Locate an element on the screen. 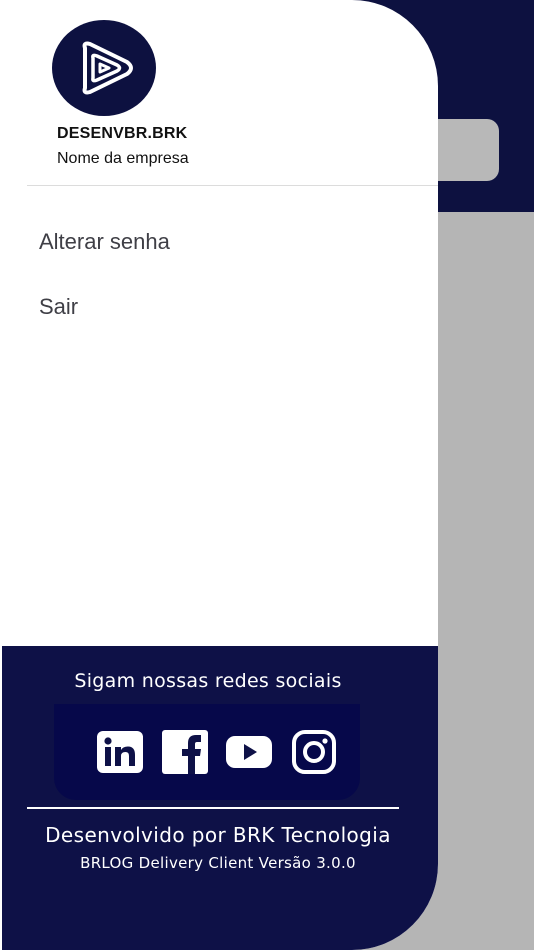 The height and width of the screenshot is (950, 534). social-title: Sigam nossas redes sociais is located at coordinates (208, 681).